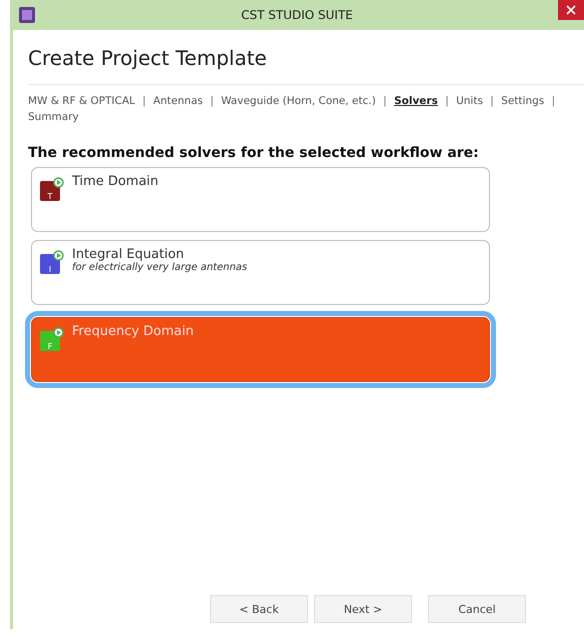  I want to click on solver-name: Frequency Domain, so click(133, 331).